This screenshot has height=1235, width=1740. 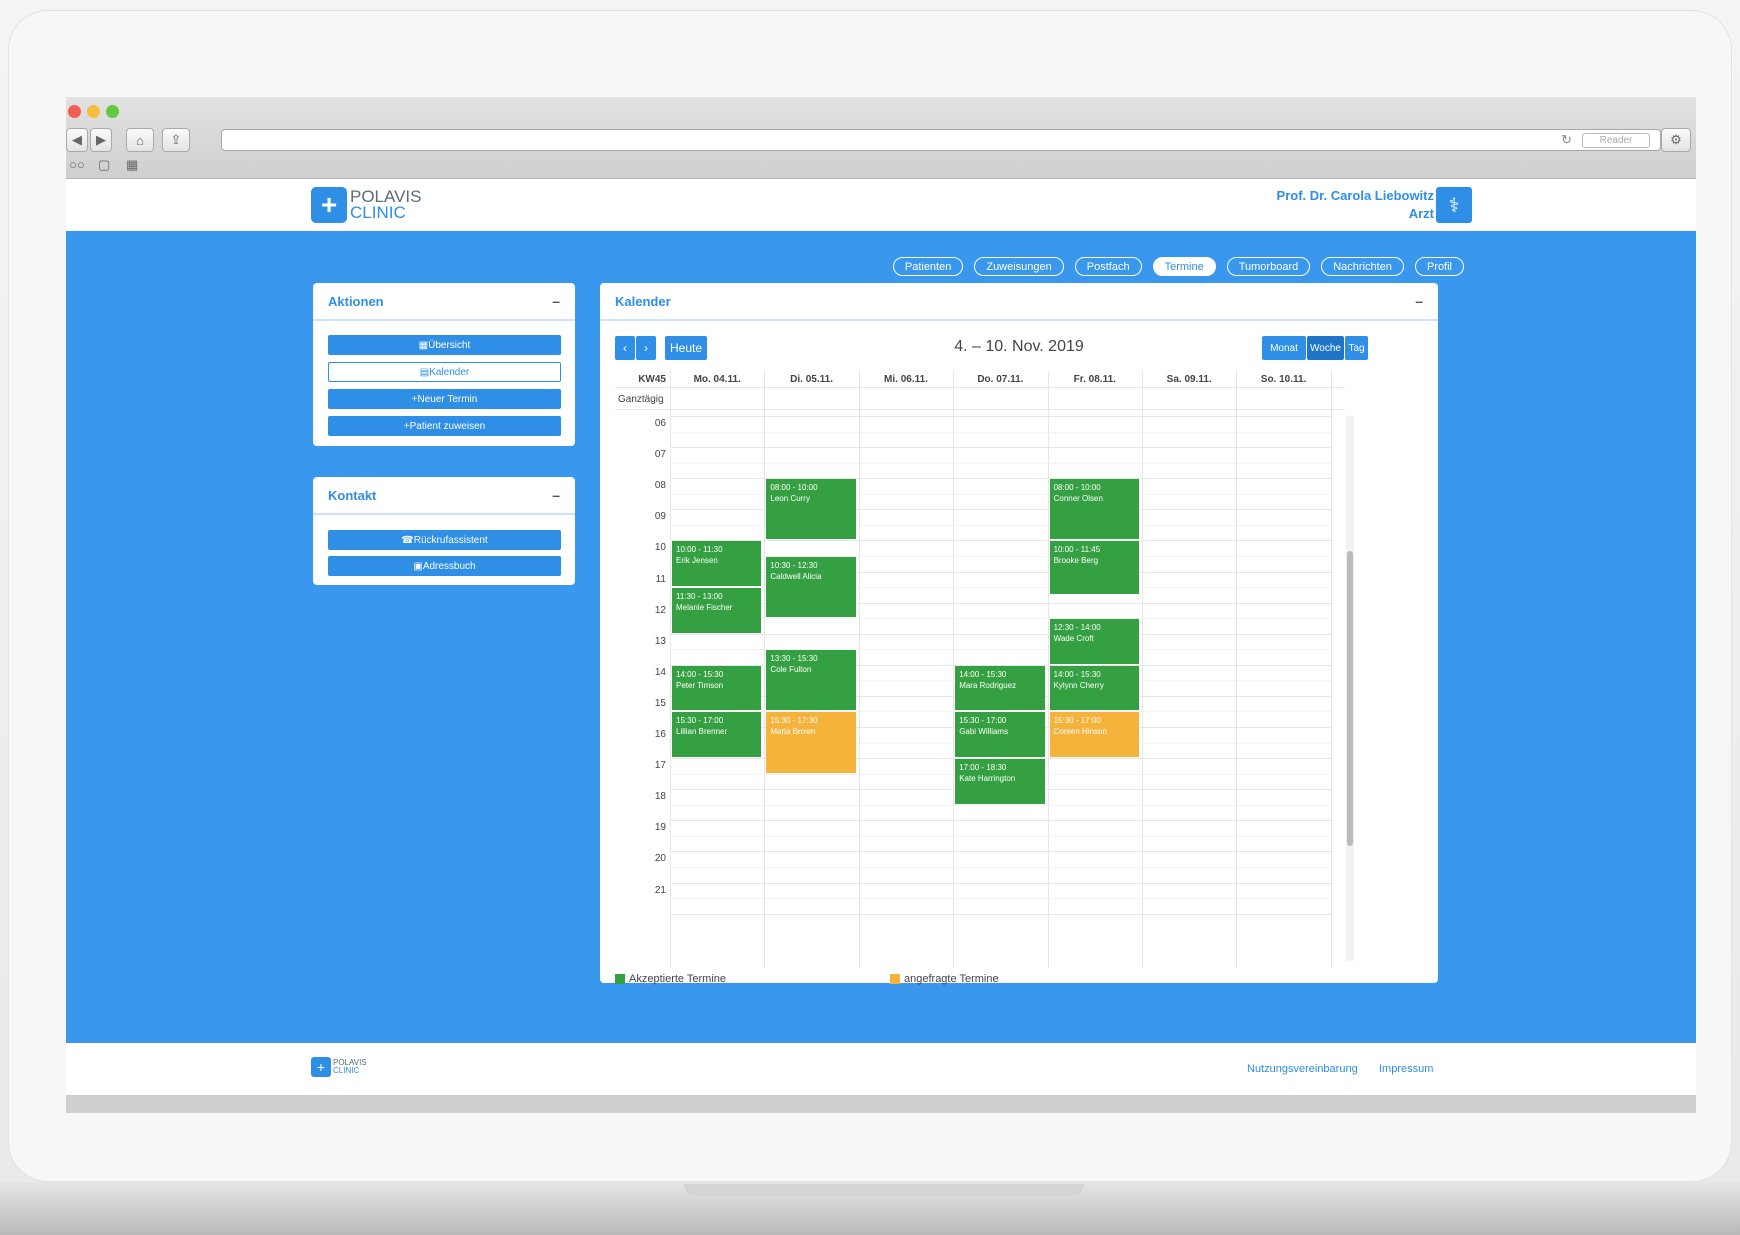 What do you see at coordinates (1355, 196) in the screenshot?
I see `user-name: Prof. Dr. Carola Liebowitz` at bounding box center [1355, 196].